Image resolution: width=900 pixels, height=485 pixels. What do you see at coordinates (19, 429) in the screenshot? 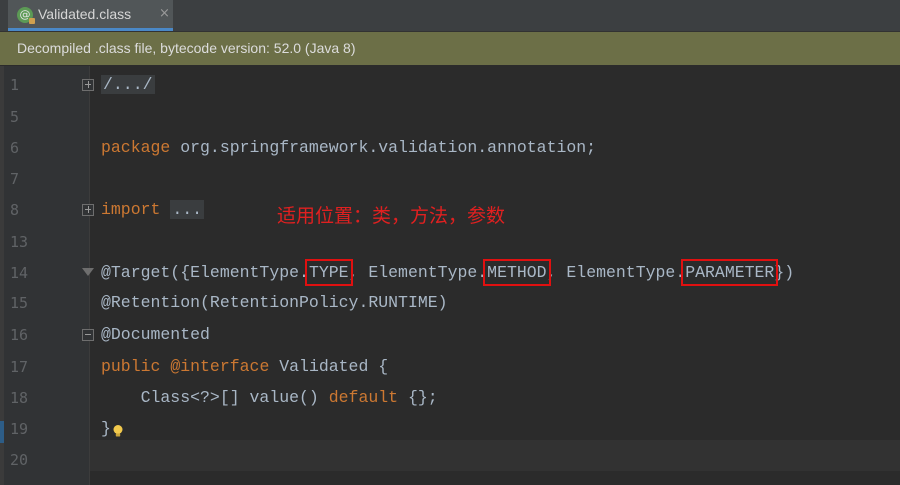
I see `line-number: 19` at bounding box center [19, 429].